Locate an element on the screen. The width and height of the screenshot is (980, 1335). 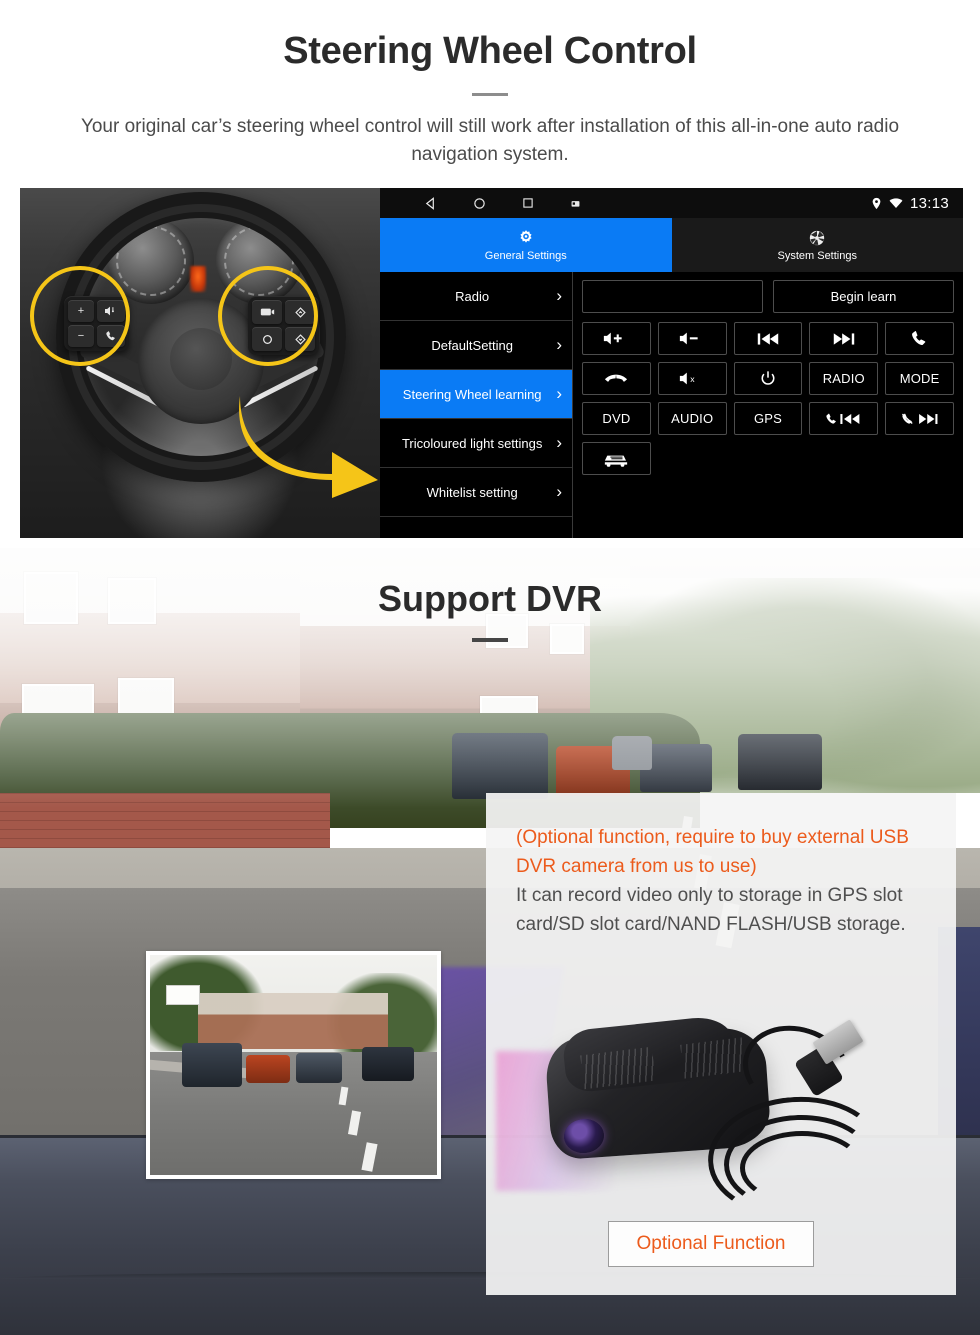
optional-function-button: Optional Function is located at coordinates (711, 1244).